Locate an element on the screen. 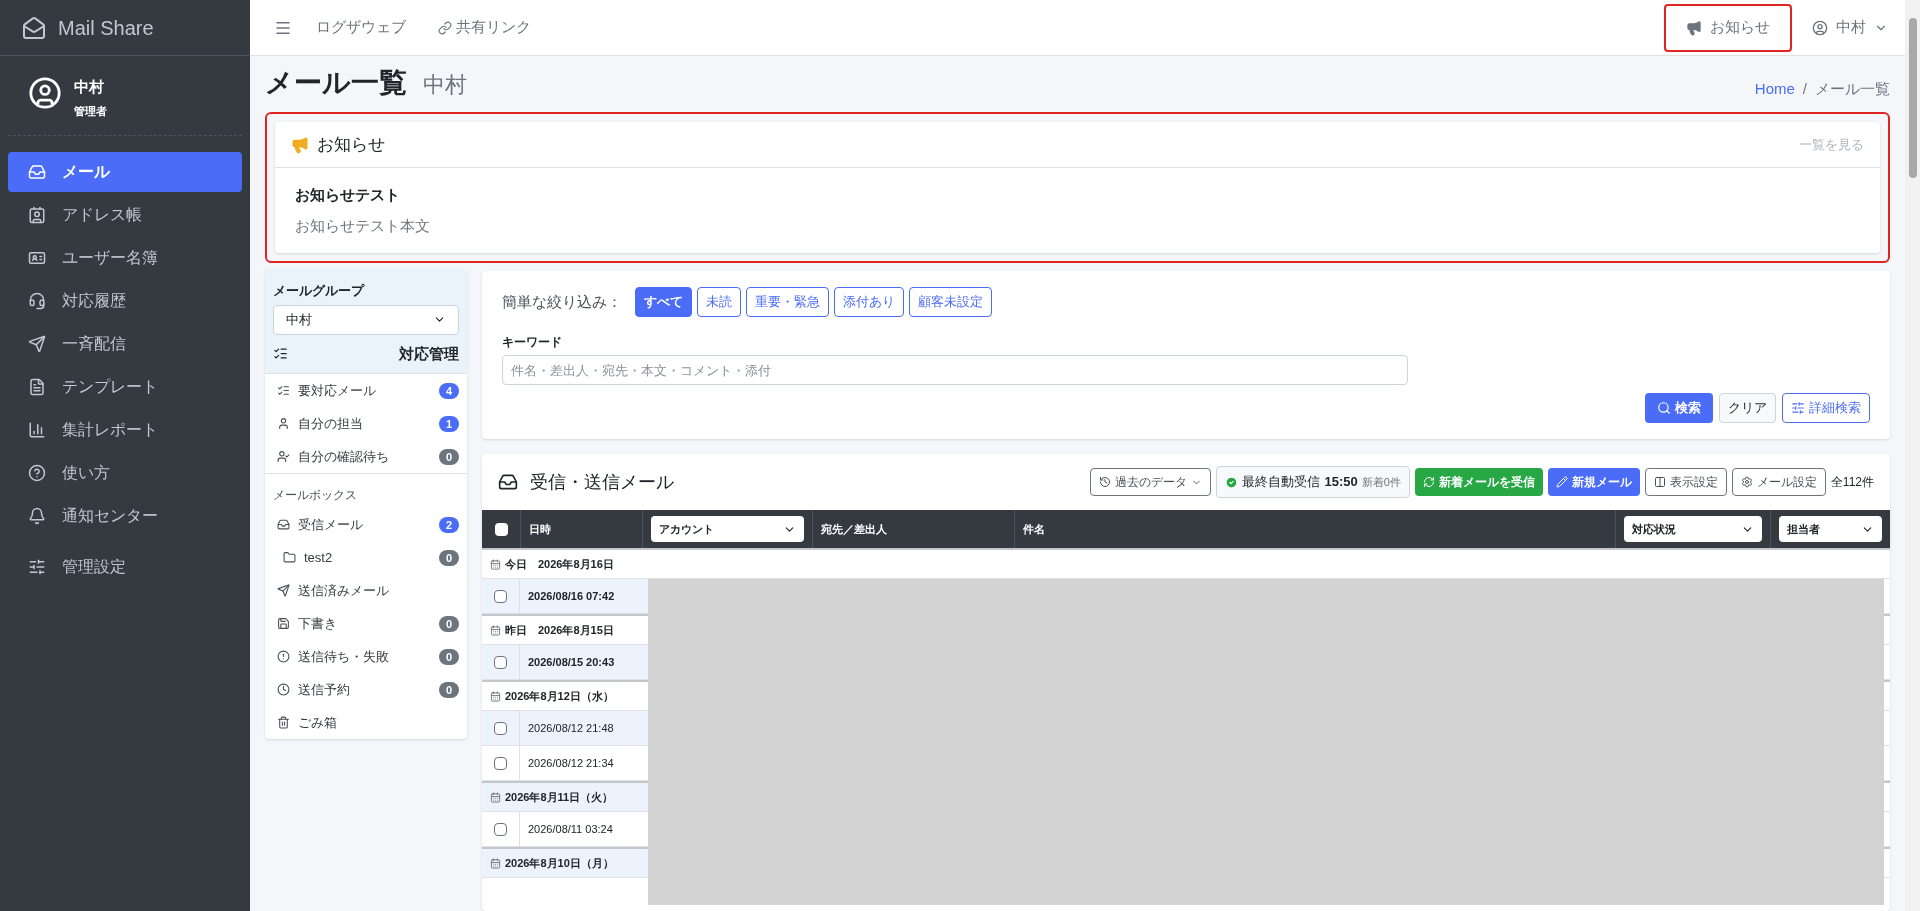  column-header: 日時 is located at coordinates (540, 529).